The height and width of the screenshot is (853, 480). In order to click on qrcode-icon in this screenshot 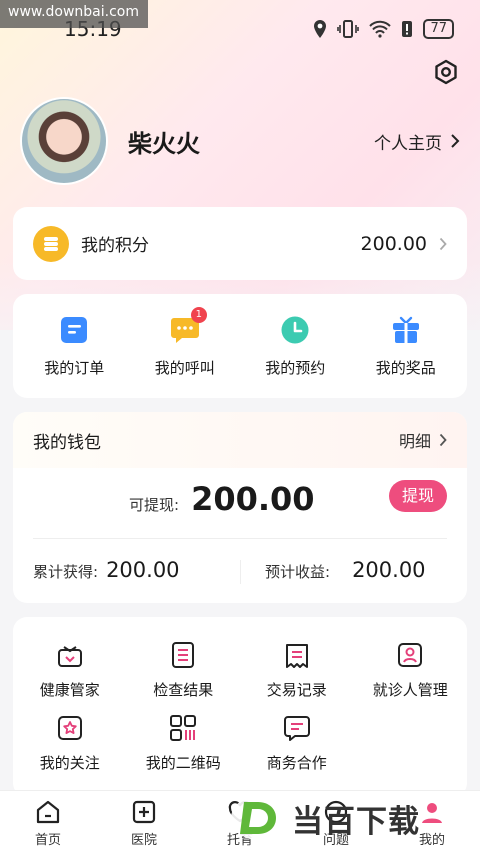, I will do `click(183, 728)`.